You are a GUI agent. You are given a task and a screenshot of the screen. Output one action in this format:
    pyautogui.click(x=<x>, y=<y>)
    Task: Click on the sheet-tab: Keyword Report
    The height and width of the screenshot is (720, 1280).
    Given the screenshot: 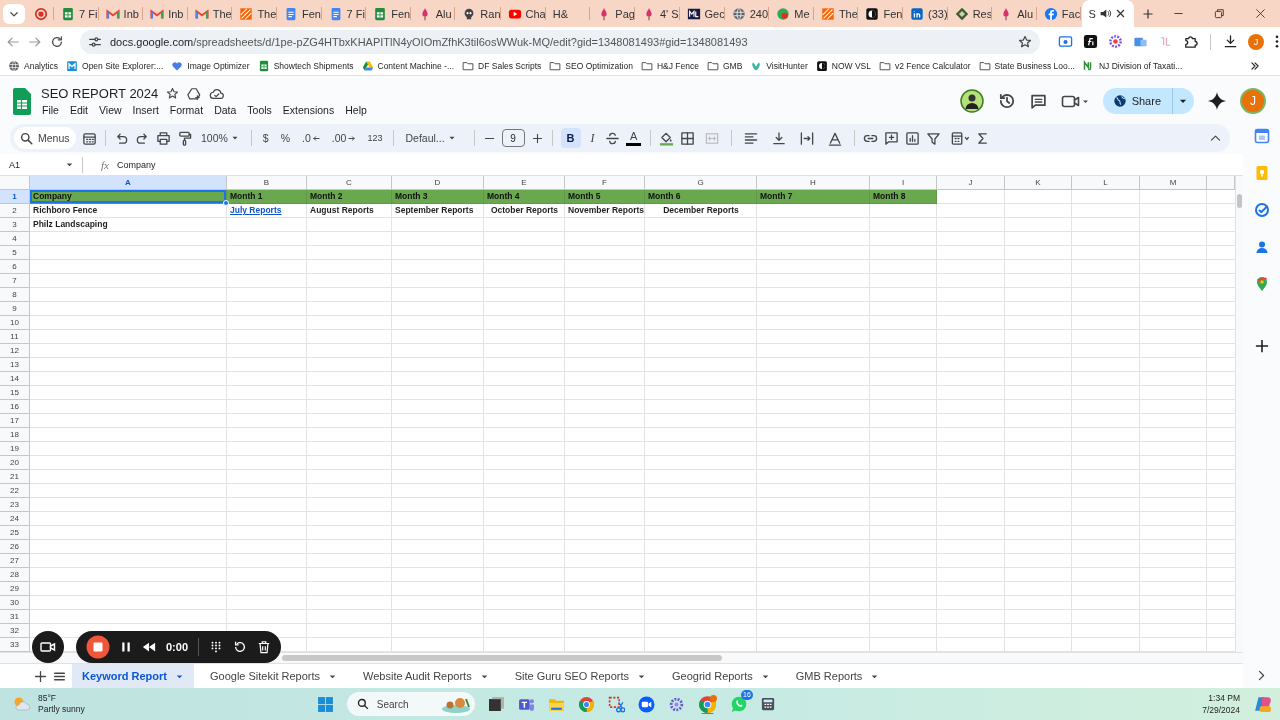 What is the action you would take?
    pyautogui.click(x=133, y=676)
    